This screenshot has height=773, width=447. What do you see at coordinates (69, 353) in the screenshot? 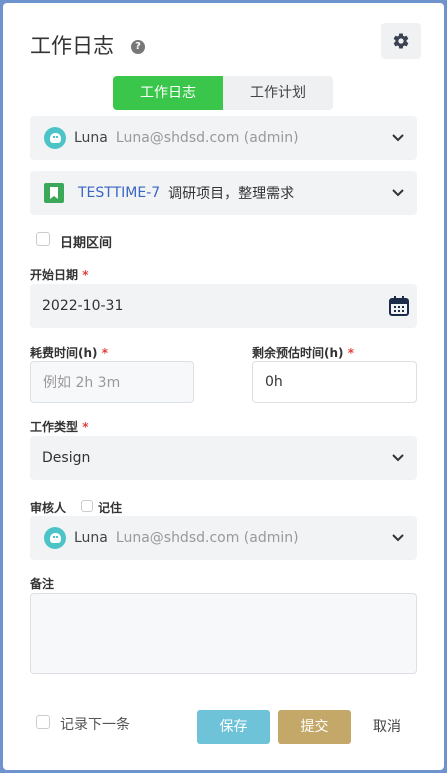
I see `time-spent-label: 耗费时间(h) *` at bounding box center [69, 353].